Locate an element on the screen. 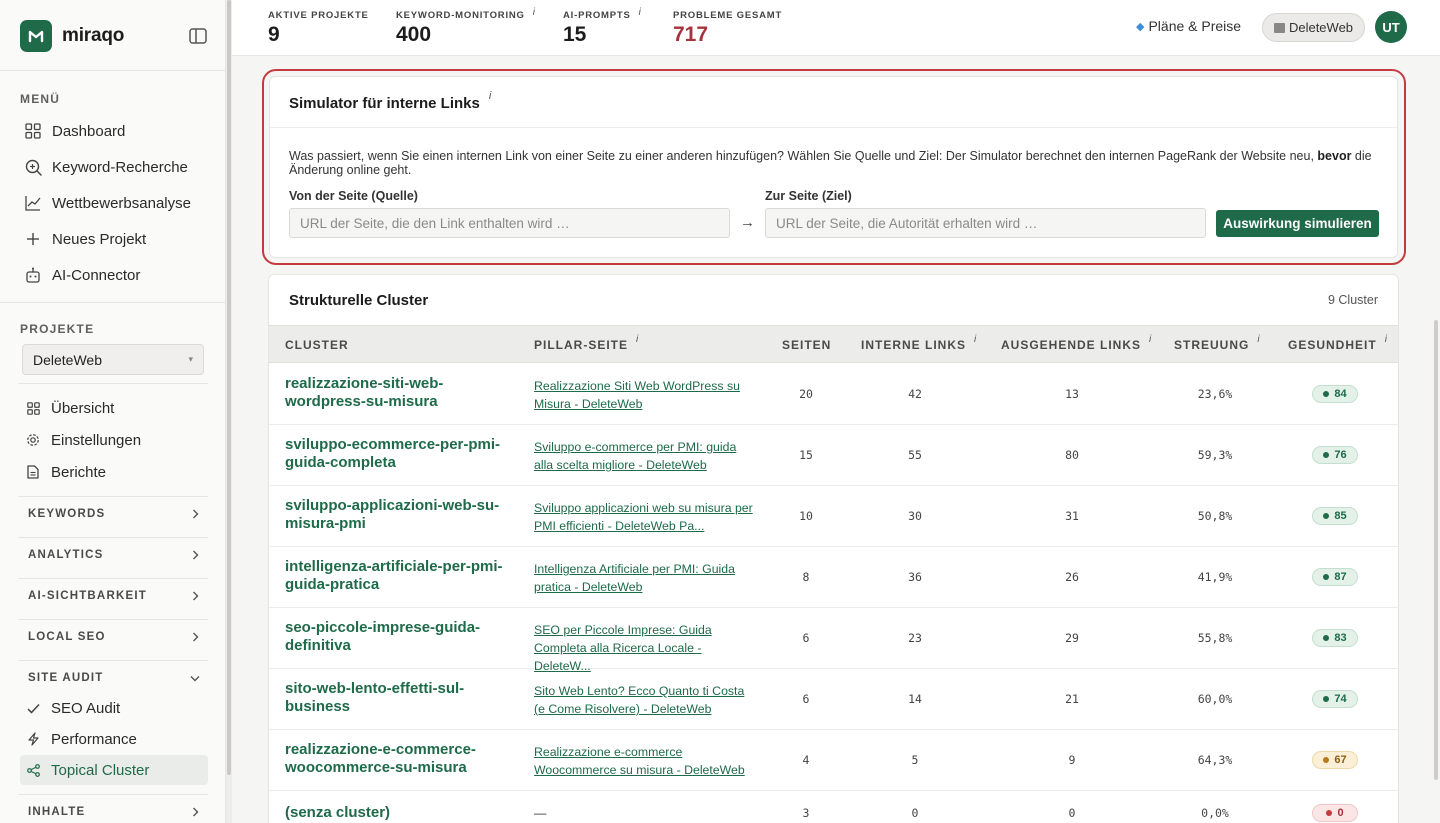 The width and height of the screenshot is (1440, 823). col-pages: SEITEN is located at coordinates (806, 345).